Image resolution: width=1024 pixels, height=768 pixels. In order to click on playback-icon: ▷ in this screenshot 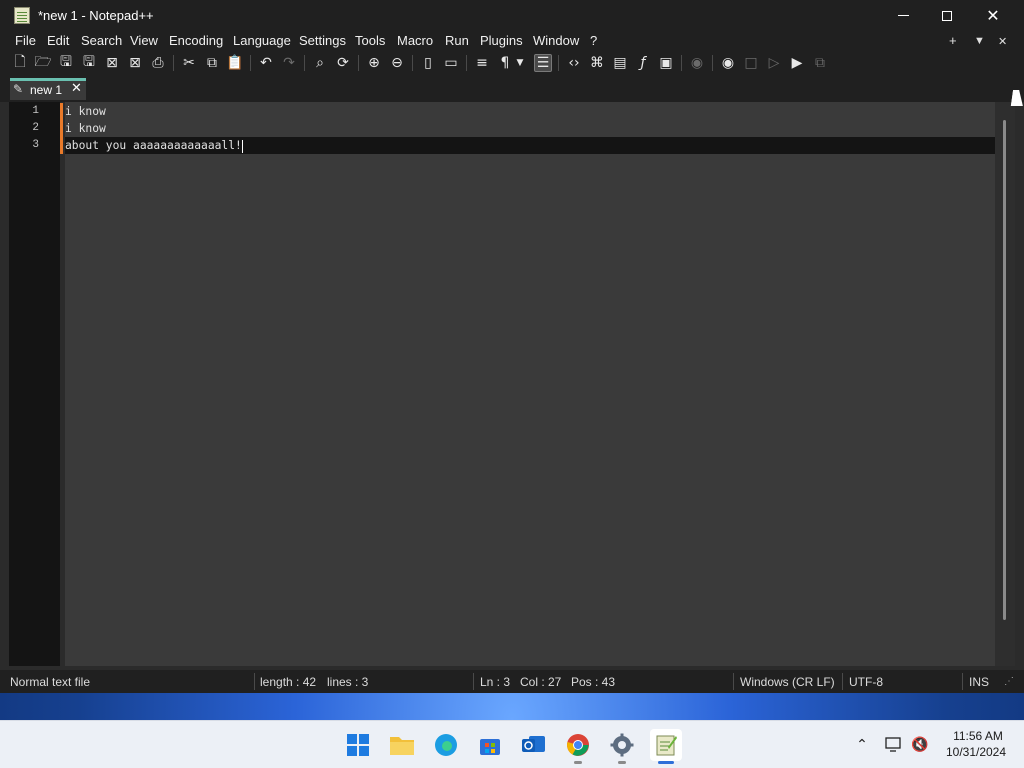, I will do `click(774, 63)`.